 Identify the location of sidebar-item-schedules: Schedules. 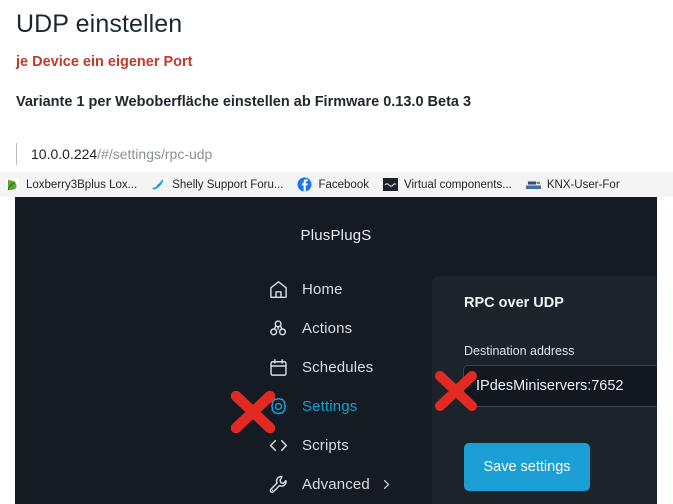
(349, 367).